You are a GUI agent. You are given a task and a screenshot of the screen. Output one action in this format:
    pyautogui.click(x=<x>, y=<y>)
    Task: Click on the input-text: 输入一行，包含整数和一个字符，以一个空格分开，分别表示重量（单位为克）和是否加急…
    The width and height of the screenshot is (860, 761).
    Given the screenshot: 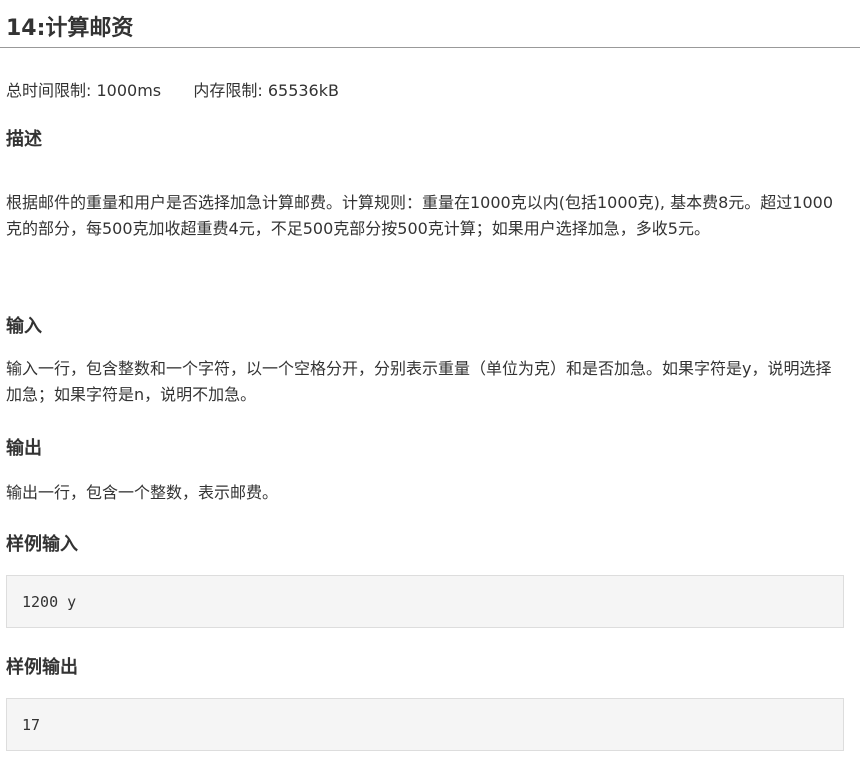 What is the action you would take?
    pyautogui.click(x=419, y=381)
    